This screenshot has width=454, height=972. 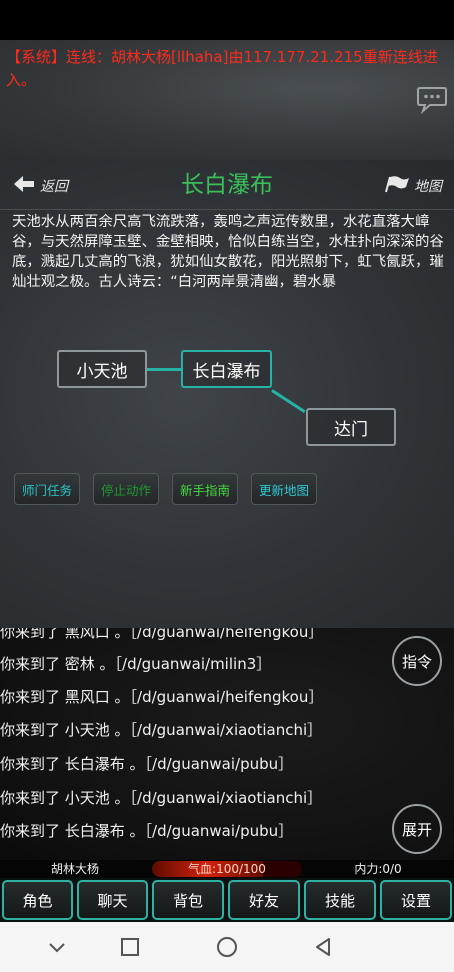 I want to click on nav-home-square-icon, so click(x=130, y=947).